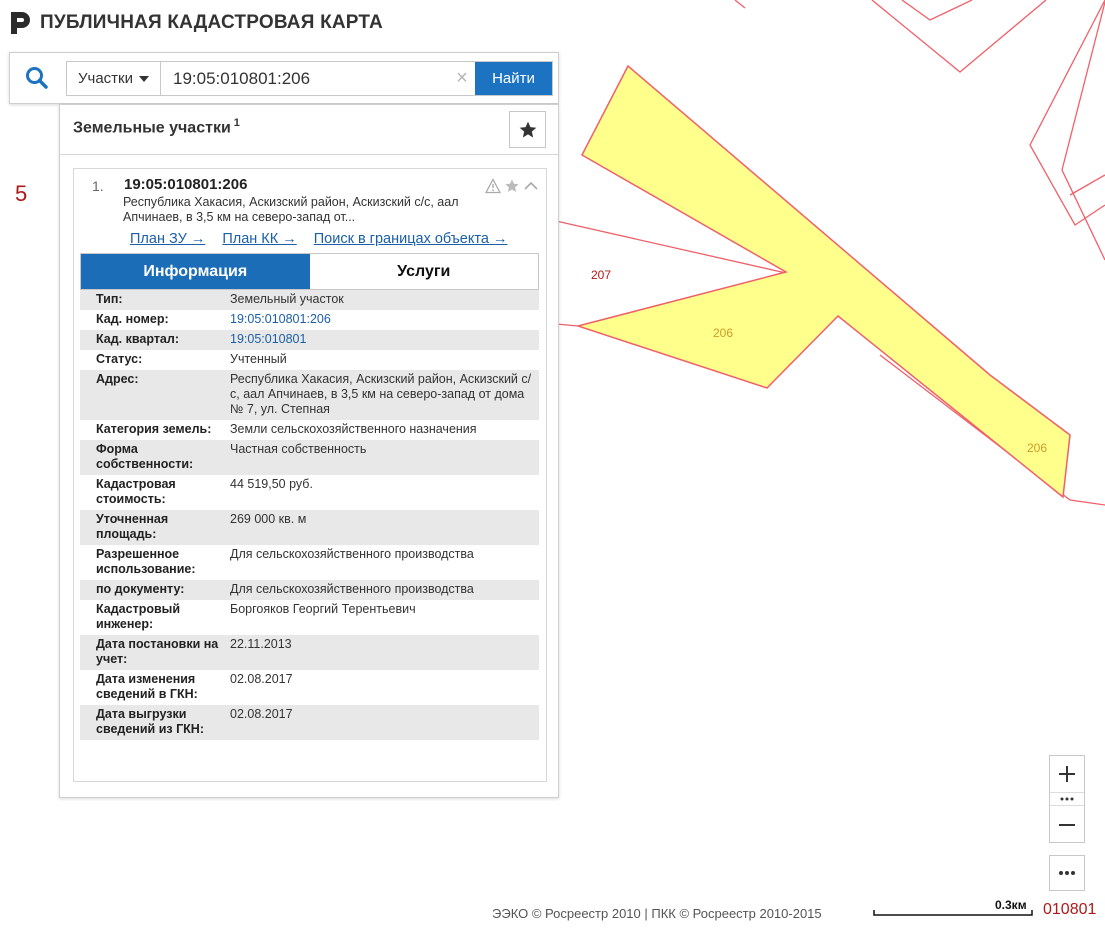 The height and width of the screenshot is (929, 1105). What do you see at coordinates (1070, 909) in the screenshot?
I see `quarter-label: 010801` at bounding box center [1070, 909].